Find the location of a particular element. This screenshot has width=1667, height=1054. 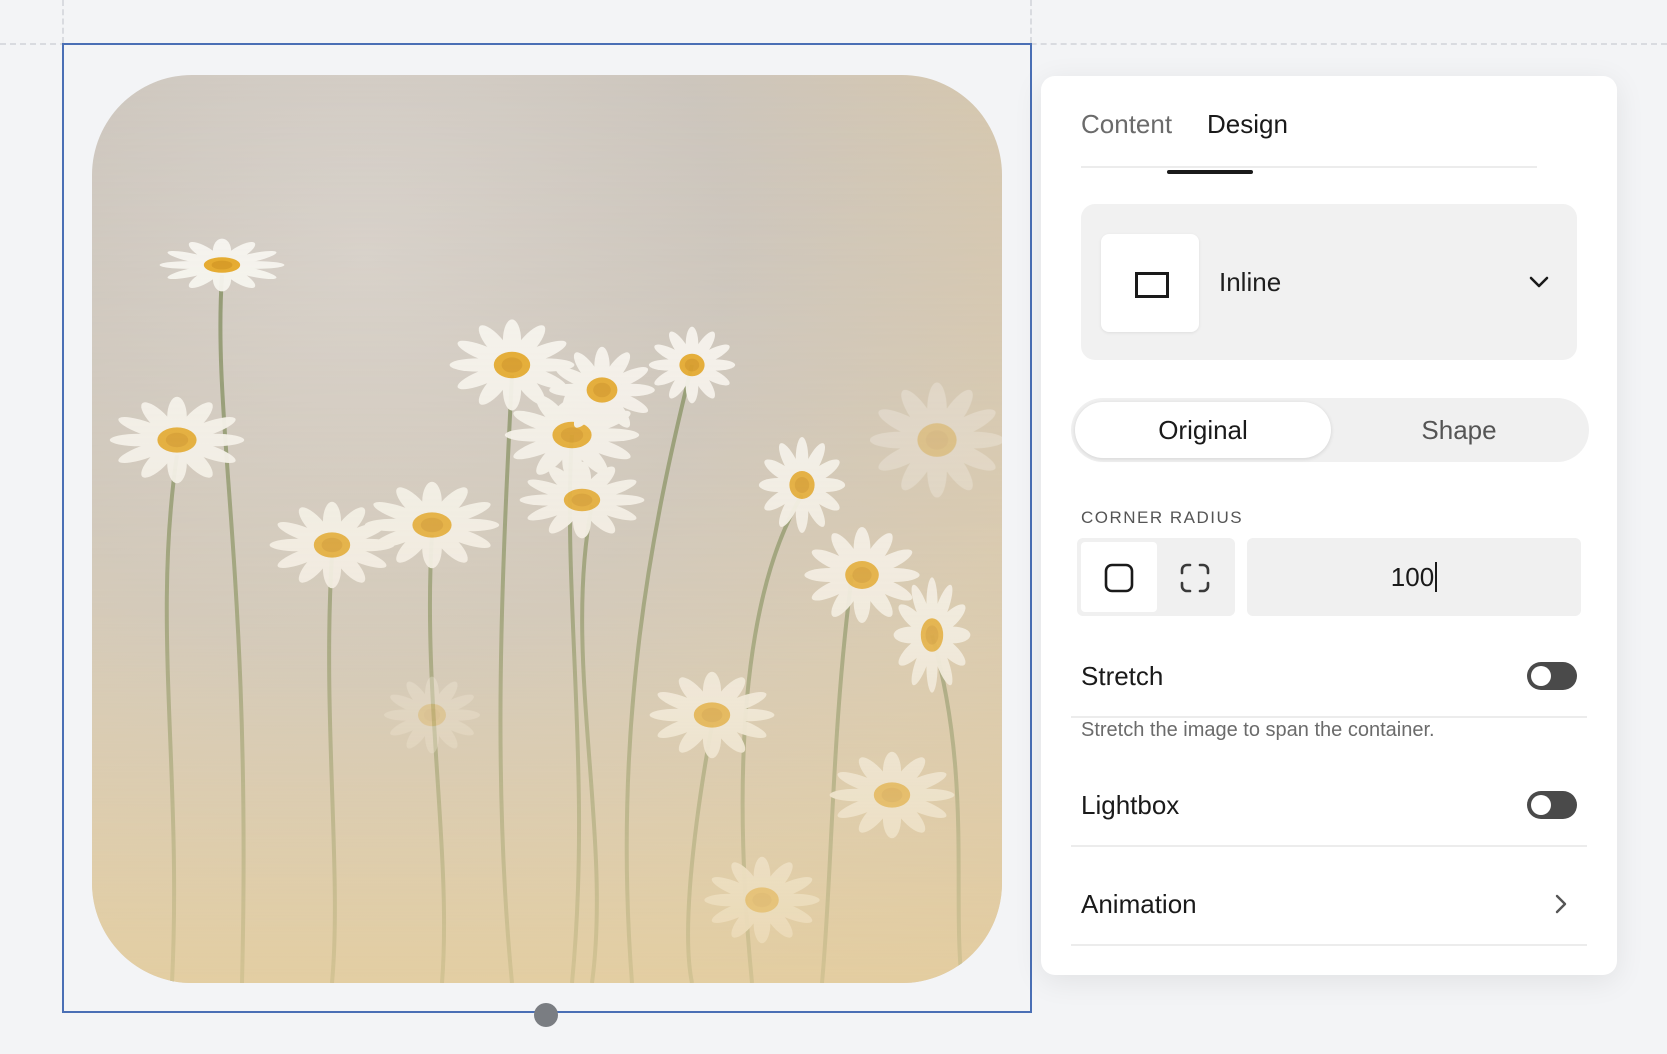

stretch-help-text: Stretch the image to span the container. is located at coordinates (1258, 730).